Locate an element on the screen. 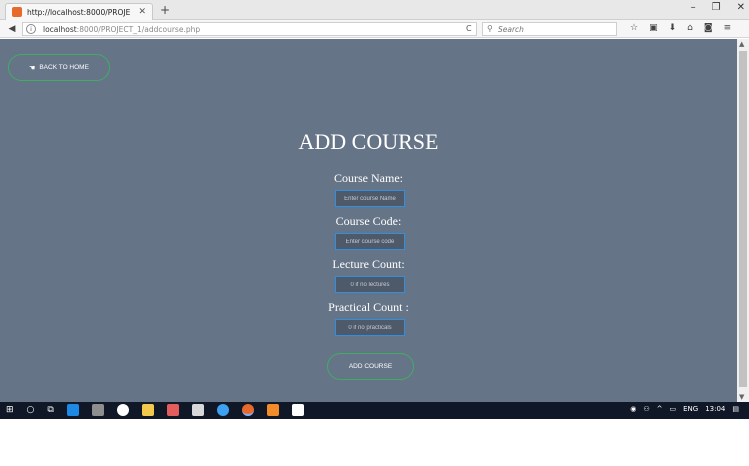 The height and width of the screenshot is (466, 749). scroll-thumb is located at coordinates (743, 219).